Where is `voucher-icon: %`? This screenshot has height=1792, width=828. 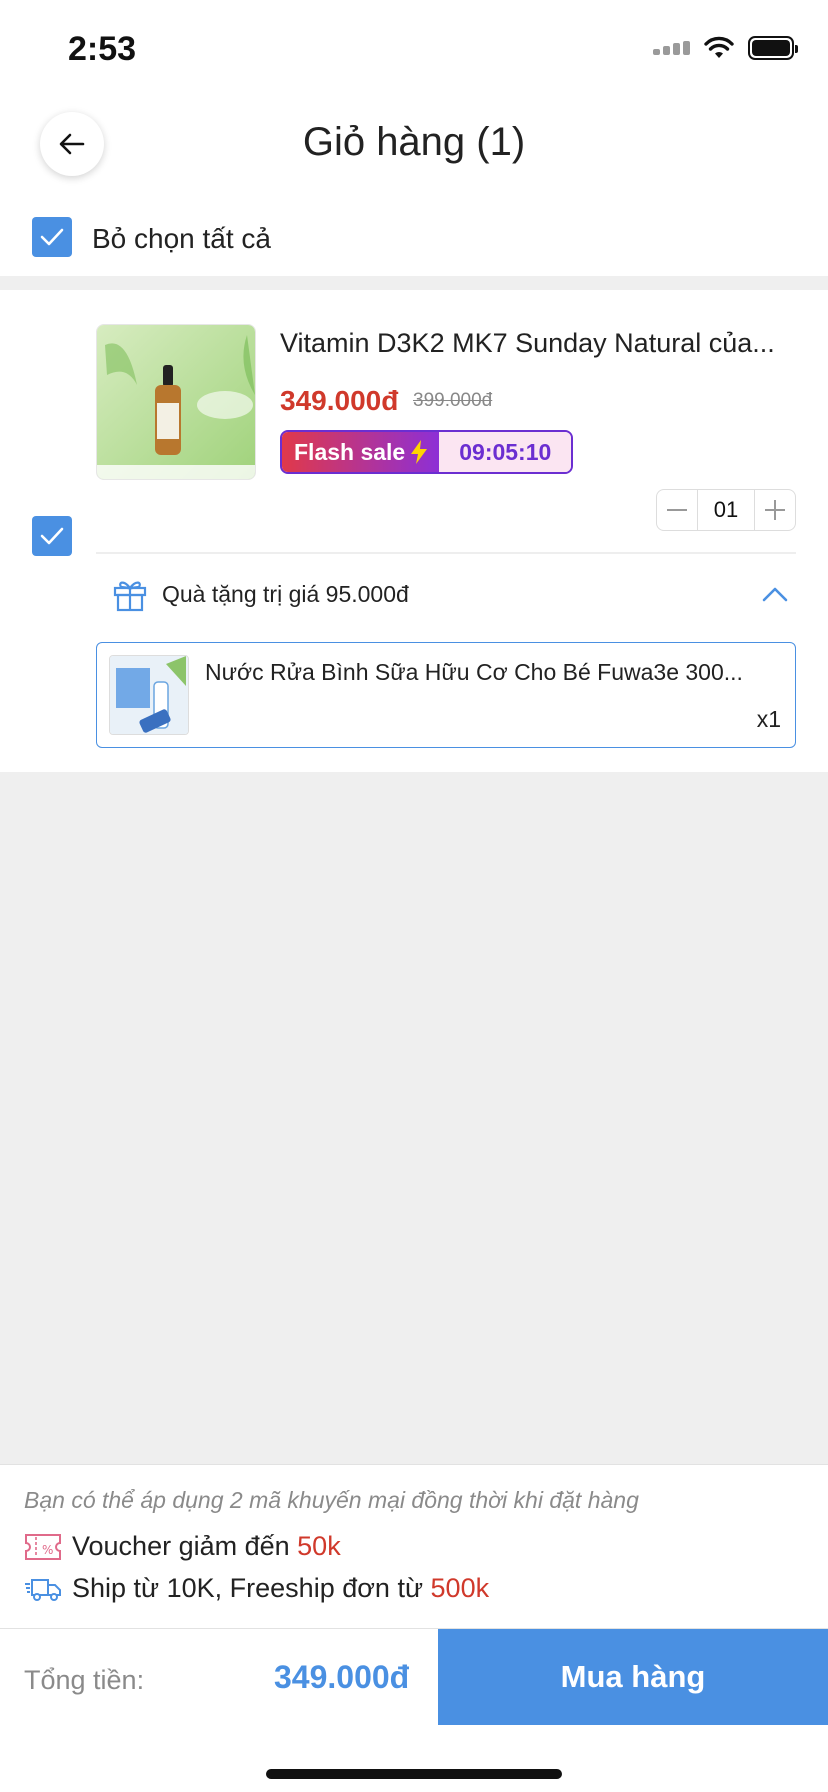 voucher-icon: % is located at coordinates (43, 1546).